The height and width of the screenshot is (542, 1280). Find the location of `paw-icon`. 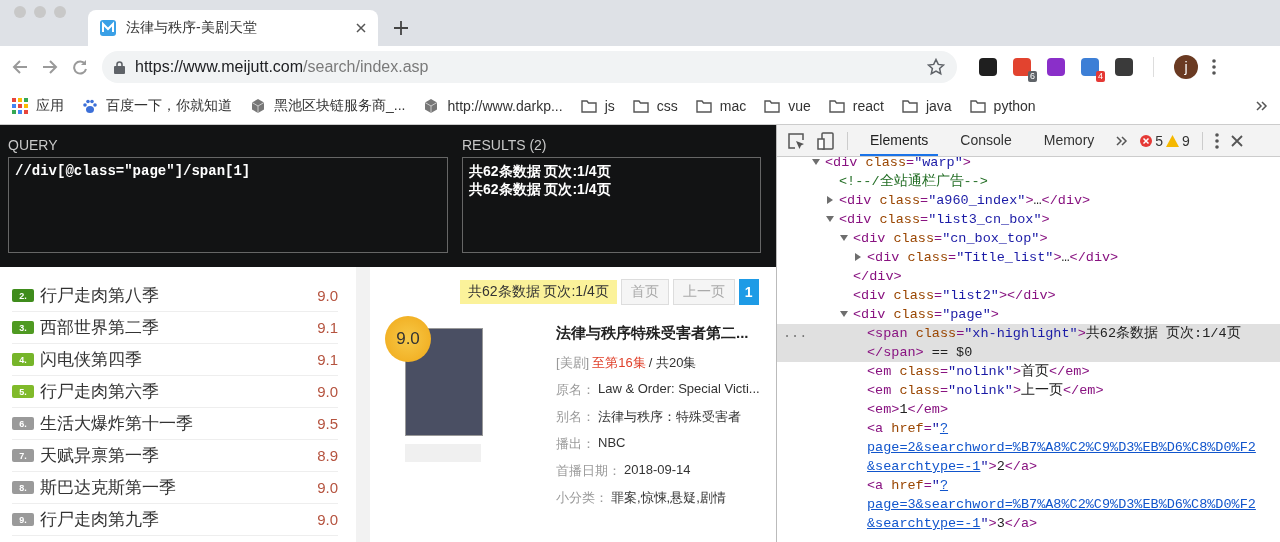

paw-icon is located at coordinates (90, 106).